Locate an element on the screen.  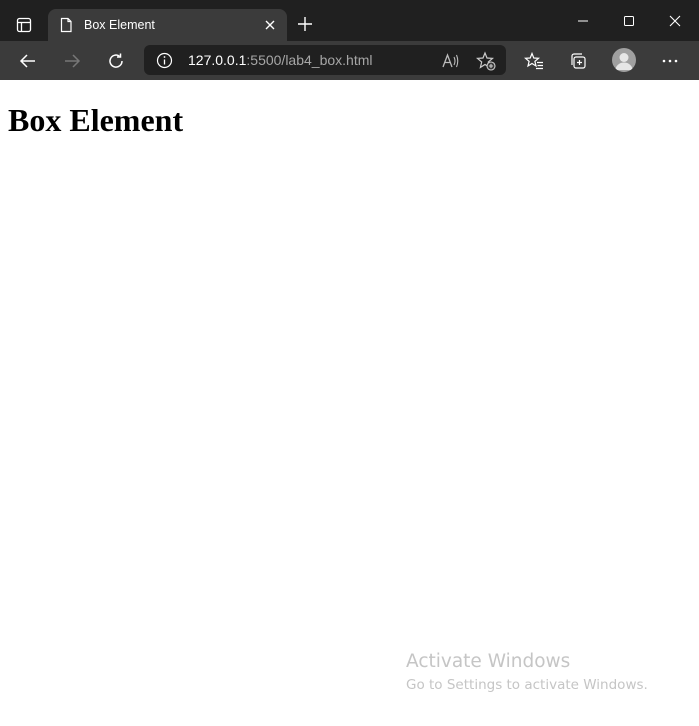
read-aloud-icon is located at coordinates (450, 61).